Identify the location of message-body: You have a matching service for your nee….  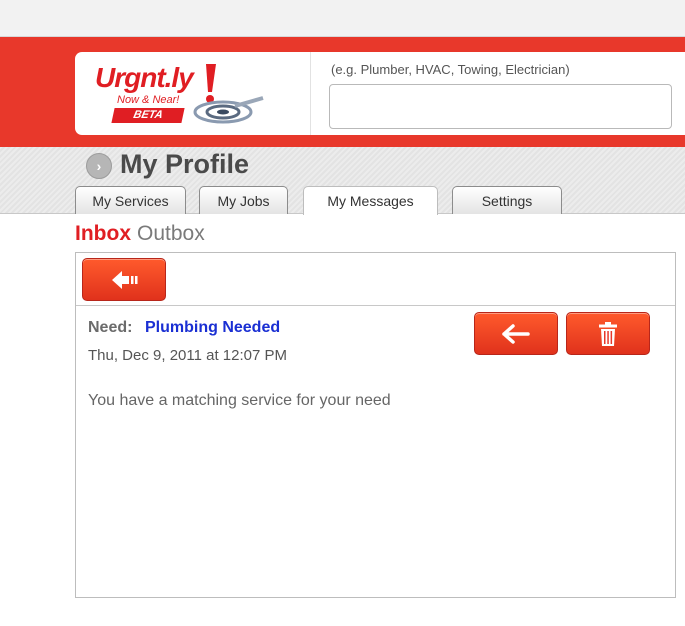
(239, 400).